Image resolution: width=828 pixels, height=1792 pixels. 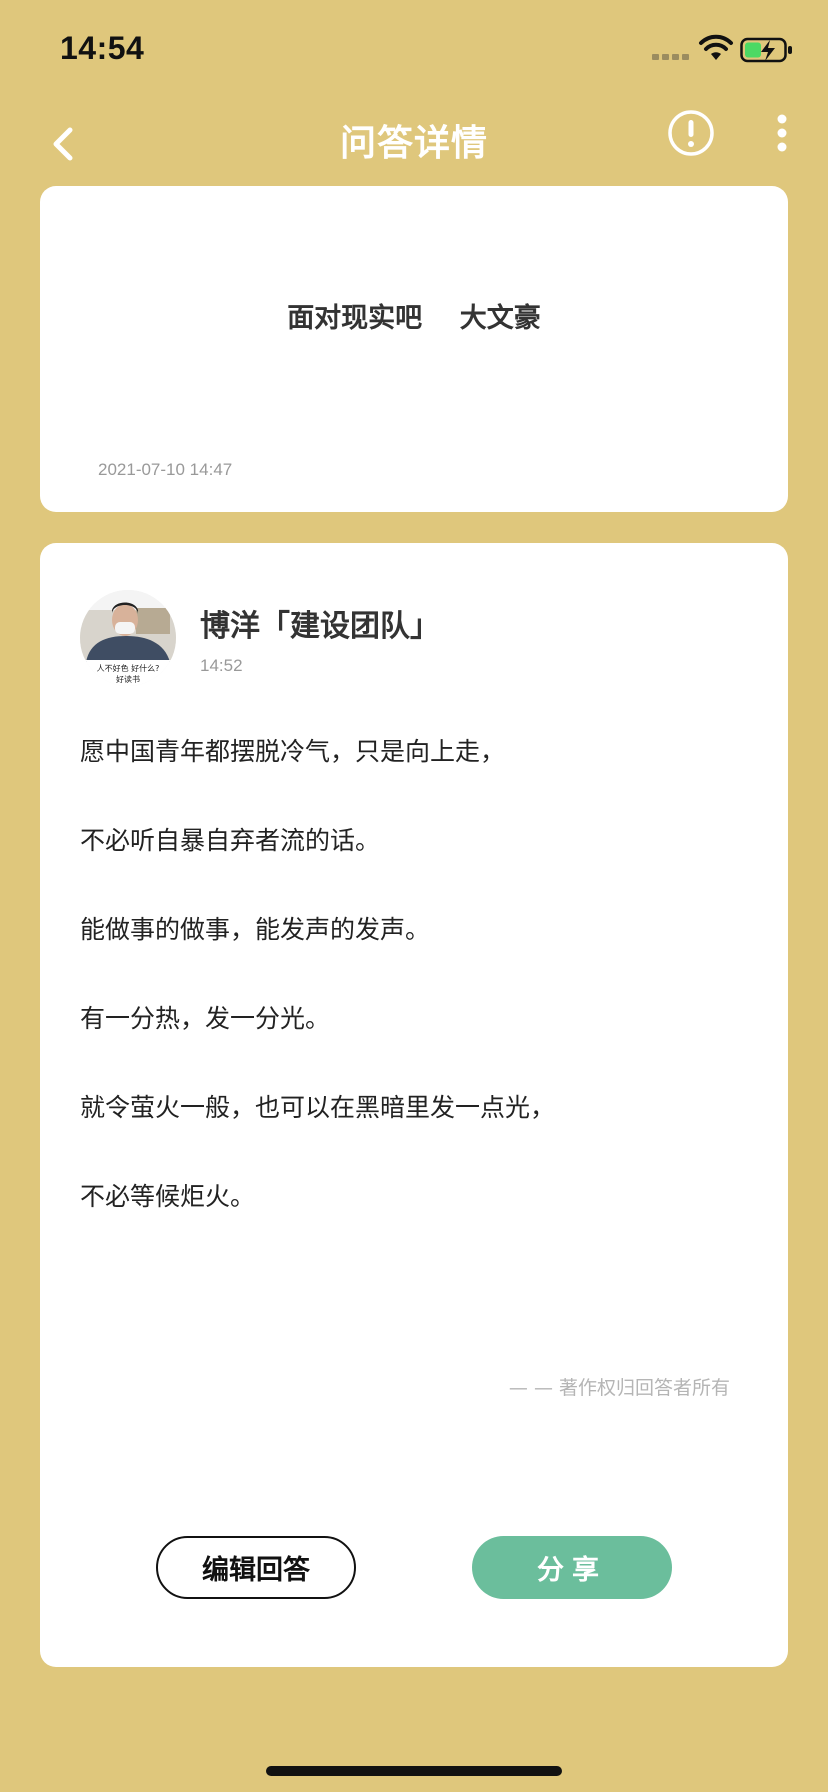 I want to click on report-button, so click(x=691, y=133).